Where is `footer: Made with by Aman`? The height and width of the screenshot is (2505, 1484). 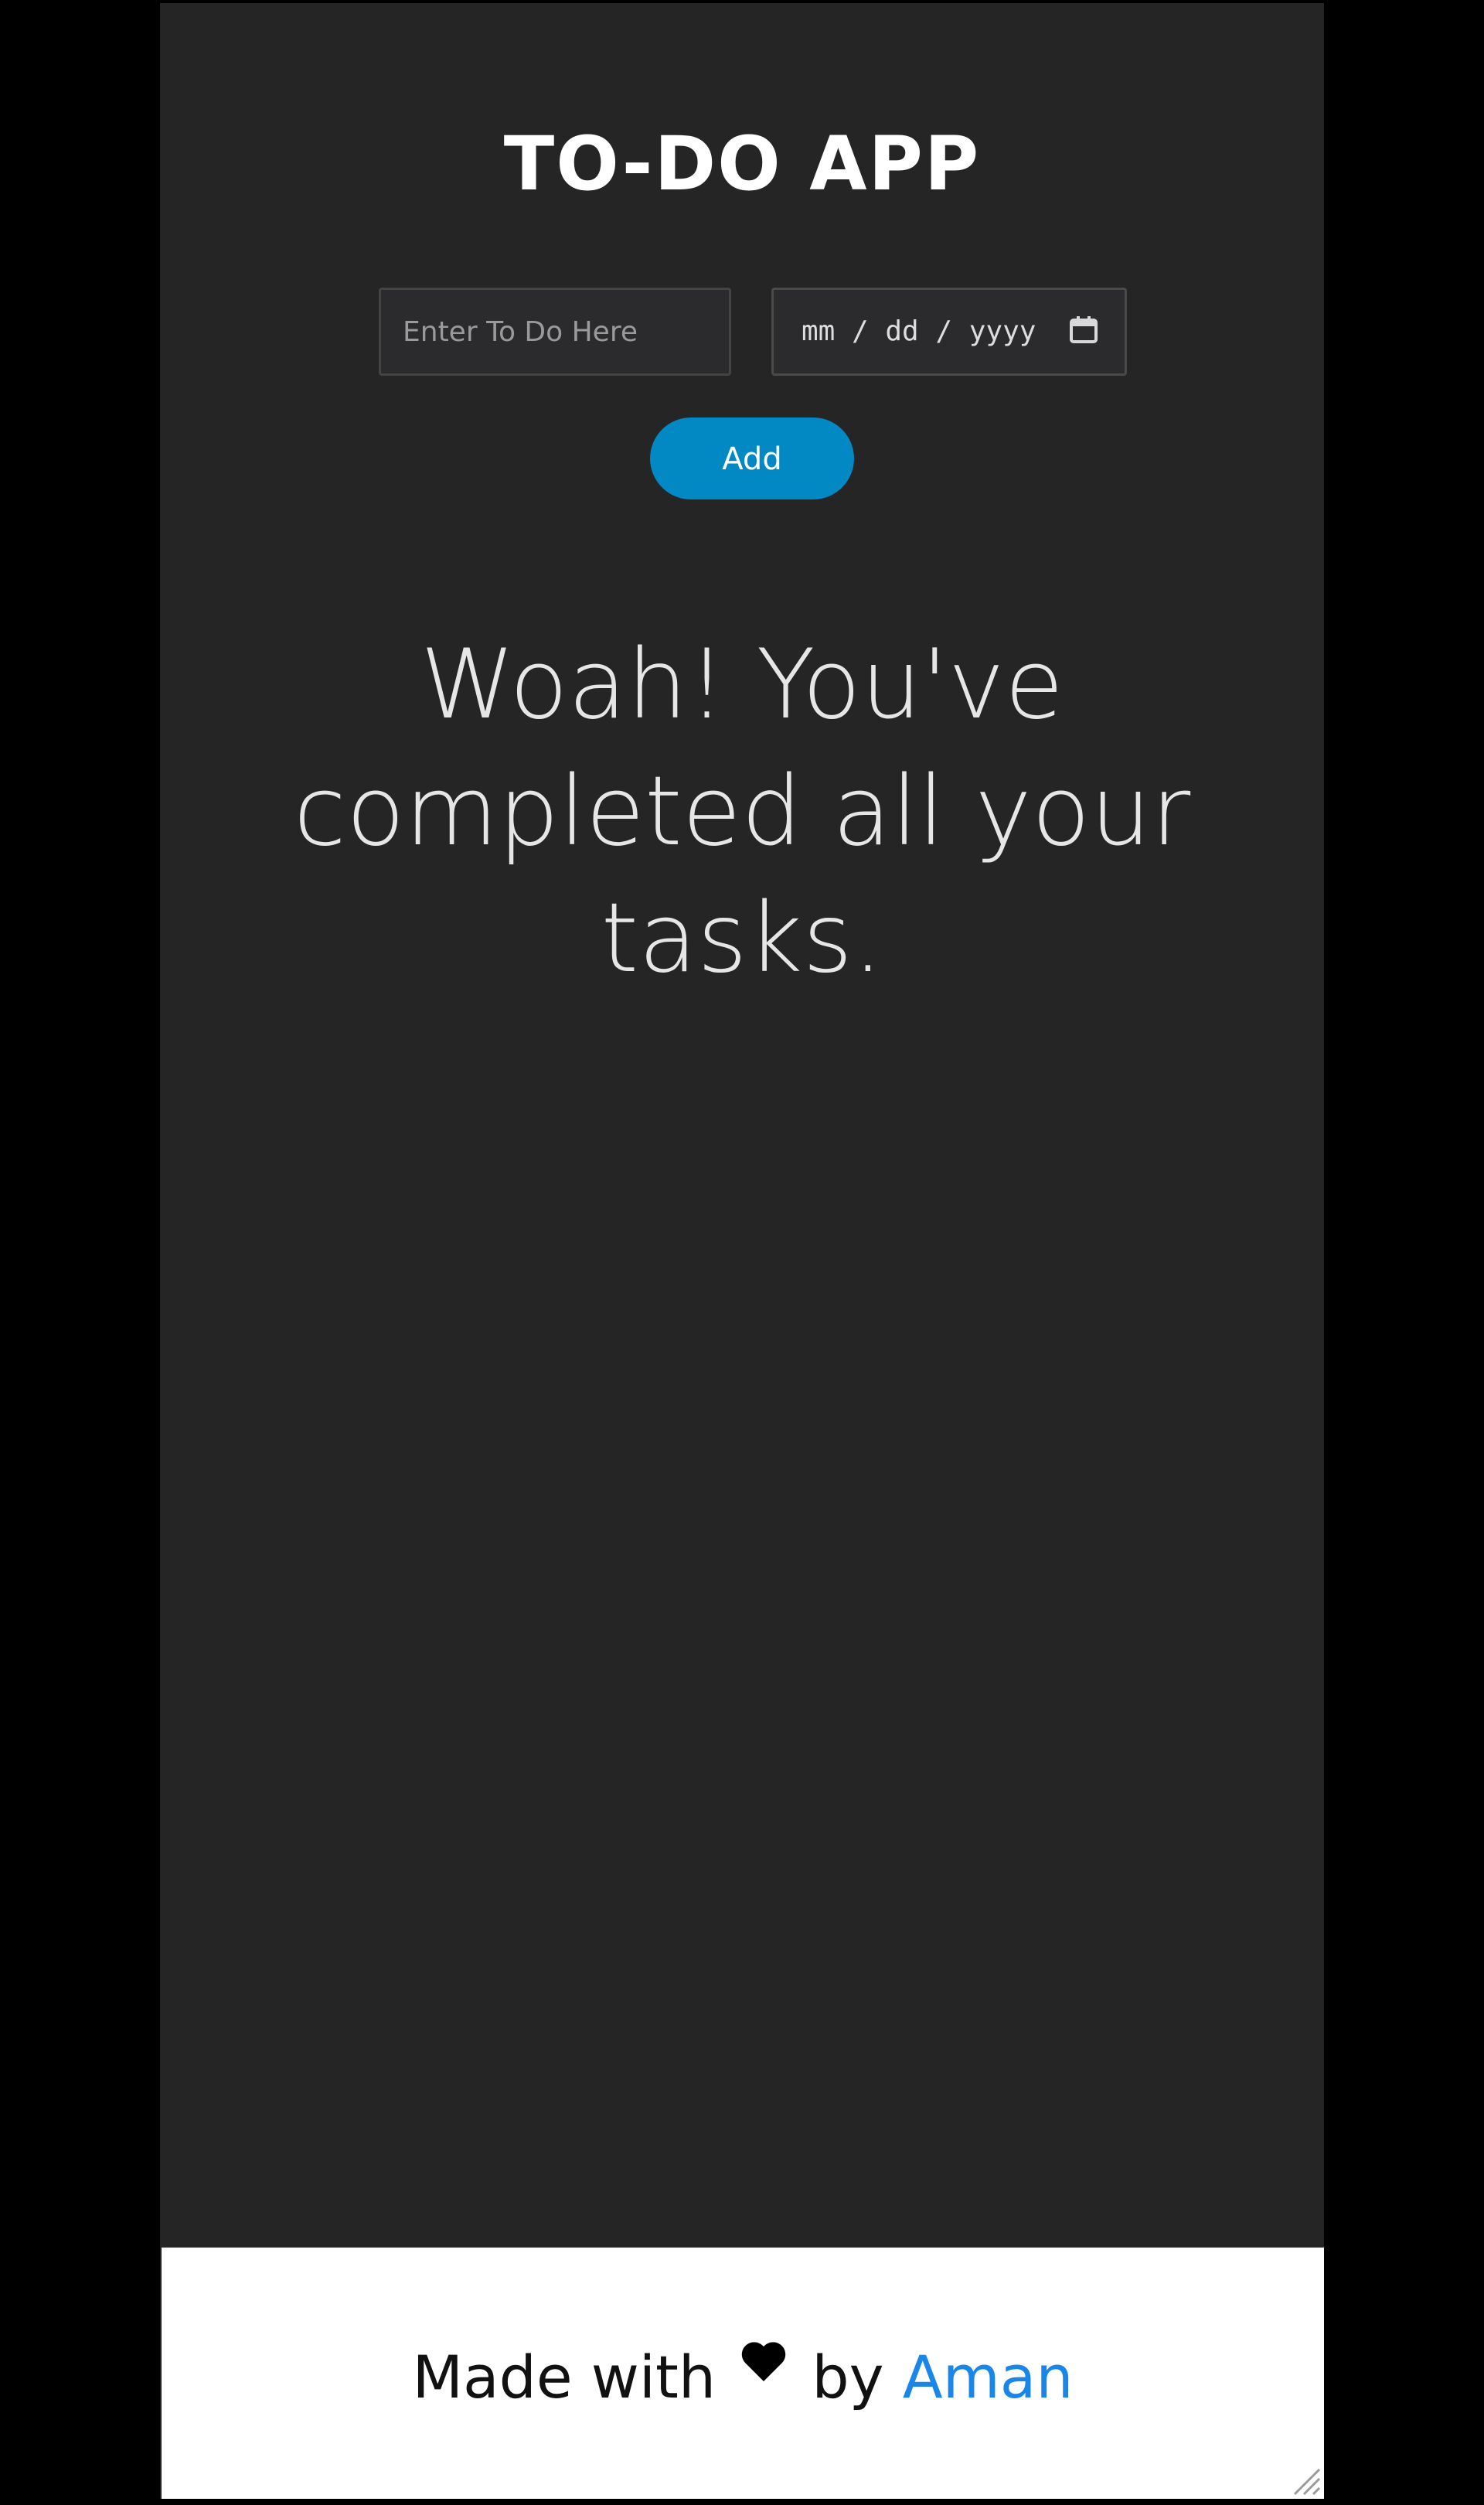
footer: Made with by Aman is located at coordinates (743, 2373).